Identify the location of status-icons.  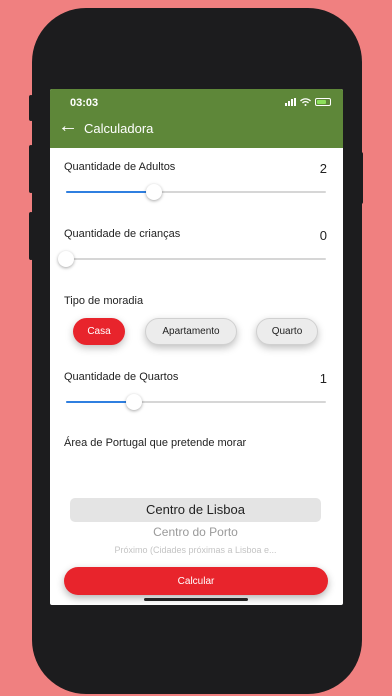
(308, 102).